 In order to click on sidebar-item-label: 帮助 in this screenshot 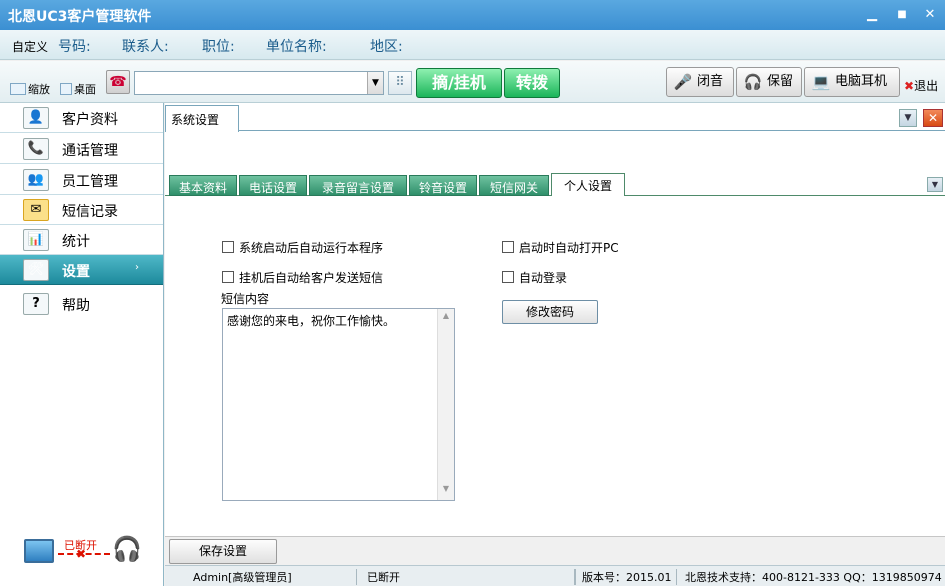, I will do `click(76, 306)`.